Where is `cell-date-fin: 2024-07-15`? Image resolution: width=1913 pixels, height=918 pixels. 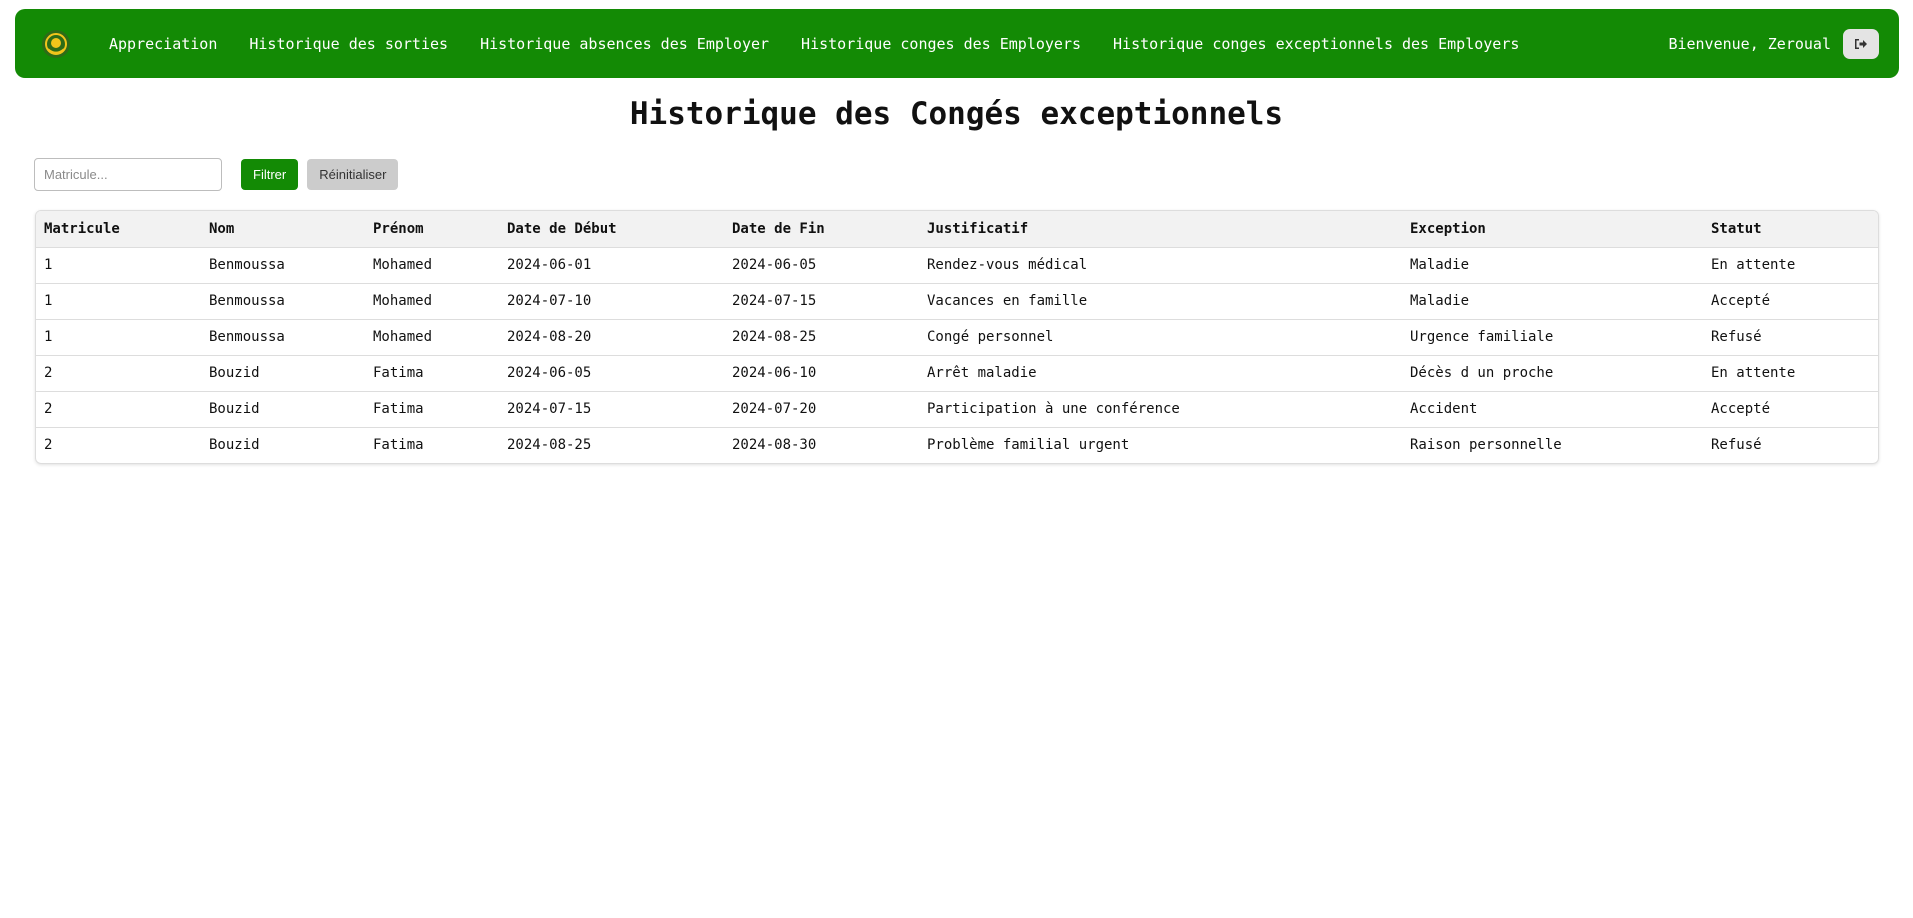 cell-date-fin: 2024-07-15 is located at coordinates (821, 301).